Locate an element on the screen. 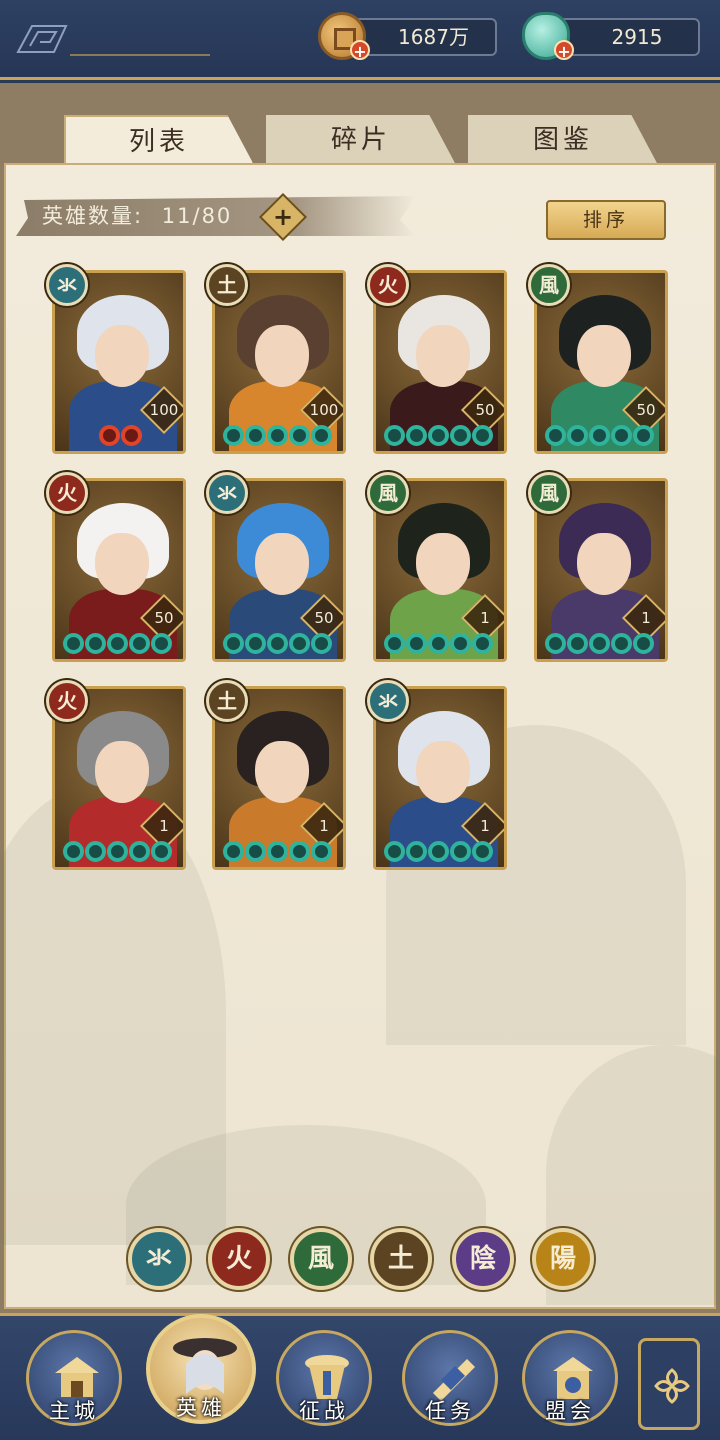 Image resolution: width=720 pixels, height=1440 pixels. tab-codex-label: 图鉴 is located at coordinates (562, 140).